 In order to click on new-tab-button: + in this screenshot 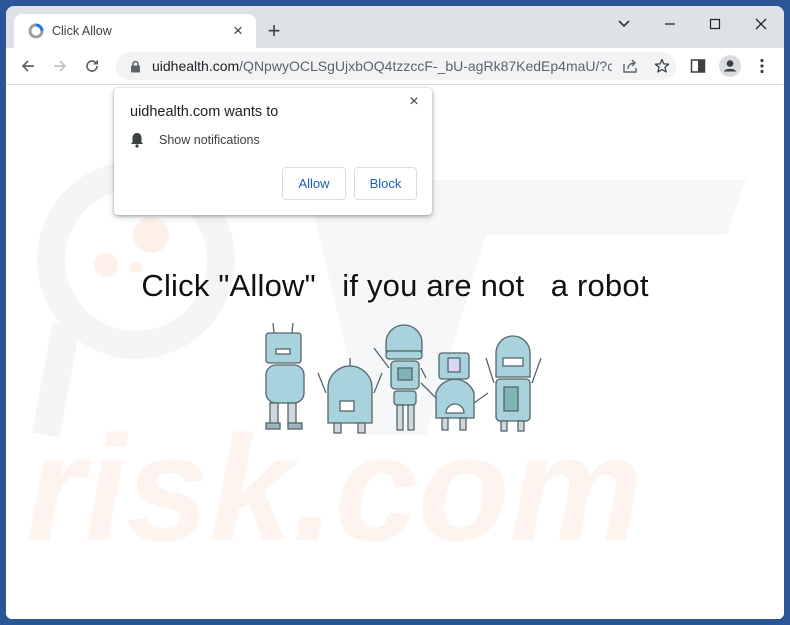, I will do `click(274, 30)`.